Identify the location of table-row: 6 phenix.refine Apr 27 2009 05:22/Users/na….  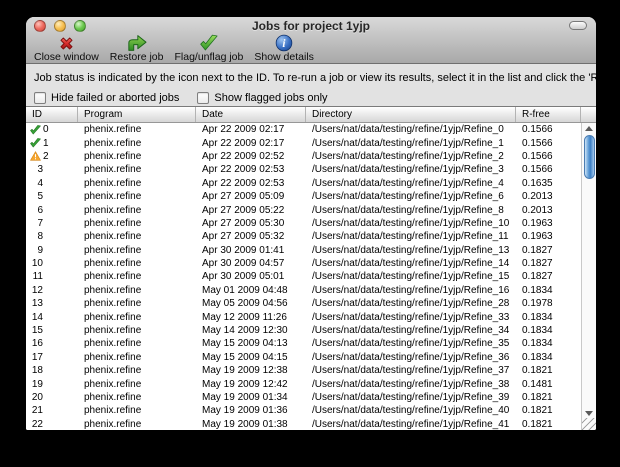
(303, 210).